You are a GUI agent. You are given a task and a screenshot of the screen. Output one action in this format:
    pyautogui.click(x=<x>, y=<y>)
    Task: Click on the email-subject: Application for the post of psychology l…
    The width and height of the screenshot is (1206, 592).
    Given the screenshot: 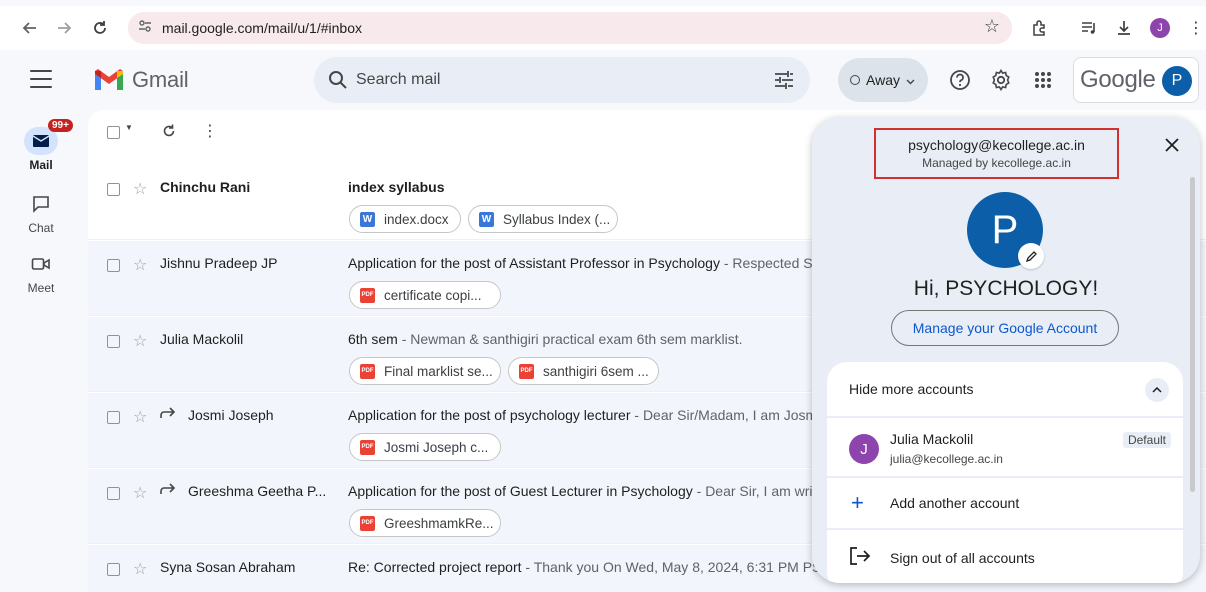 What is the action you would take?
    pyautogui.click(x=489, y=415)
    